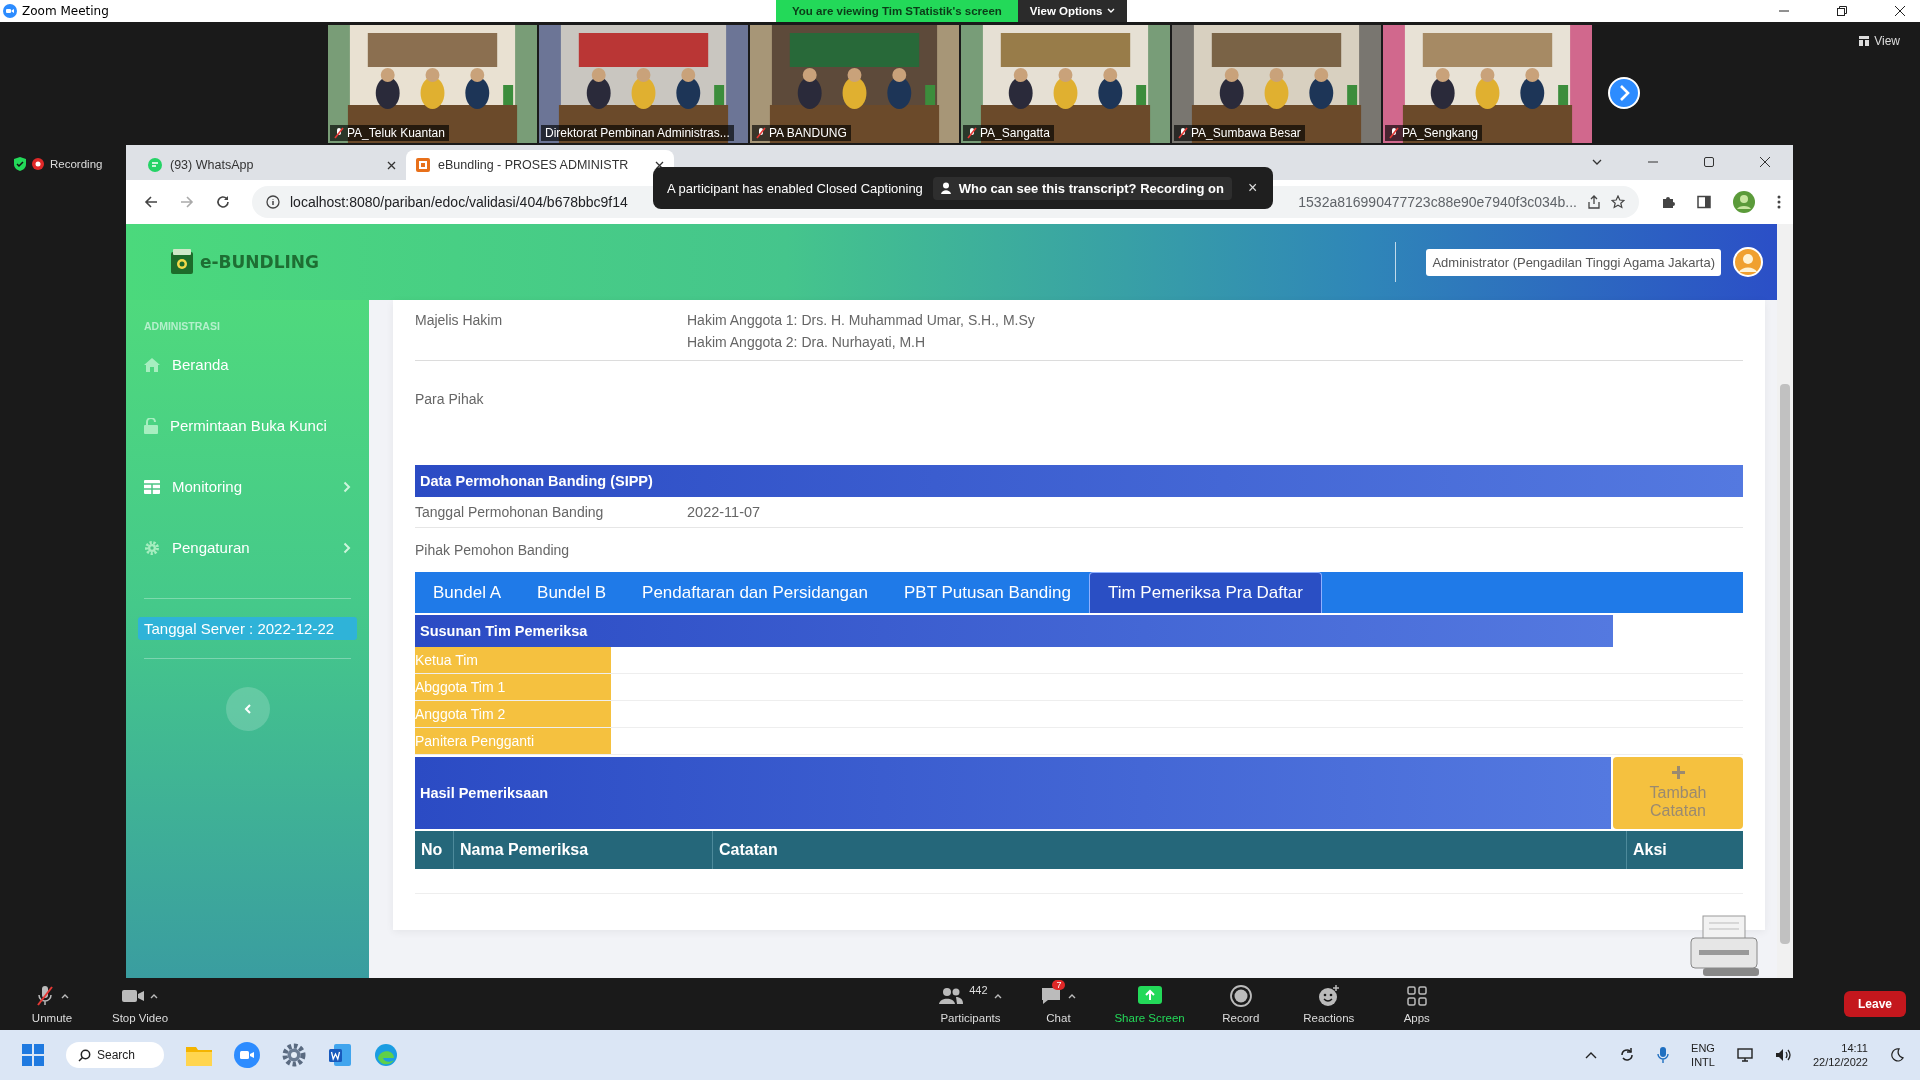  I want to click on tab: PBT Putusan Banding, so click(987, 592).